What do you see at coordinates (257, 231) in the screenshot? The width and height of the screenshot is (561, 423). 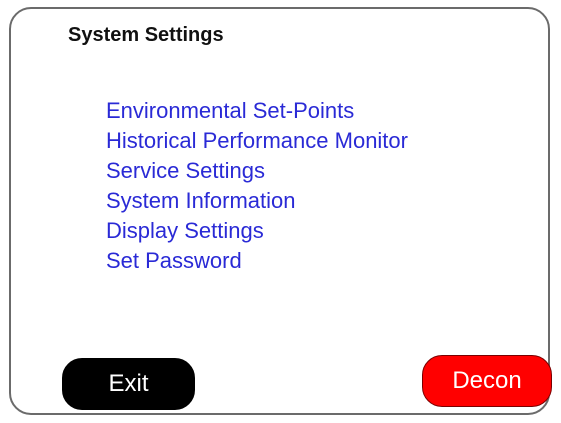 I see `menu-item-display-settings: Display Settings` at bounding box center [257, 231].